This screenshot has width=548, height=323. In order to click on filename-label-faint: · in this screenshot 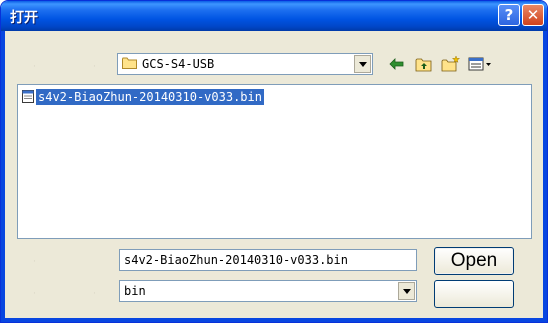, I will do `click(34, 262)`.